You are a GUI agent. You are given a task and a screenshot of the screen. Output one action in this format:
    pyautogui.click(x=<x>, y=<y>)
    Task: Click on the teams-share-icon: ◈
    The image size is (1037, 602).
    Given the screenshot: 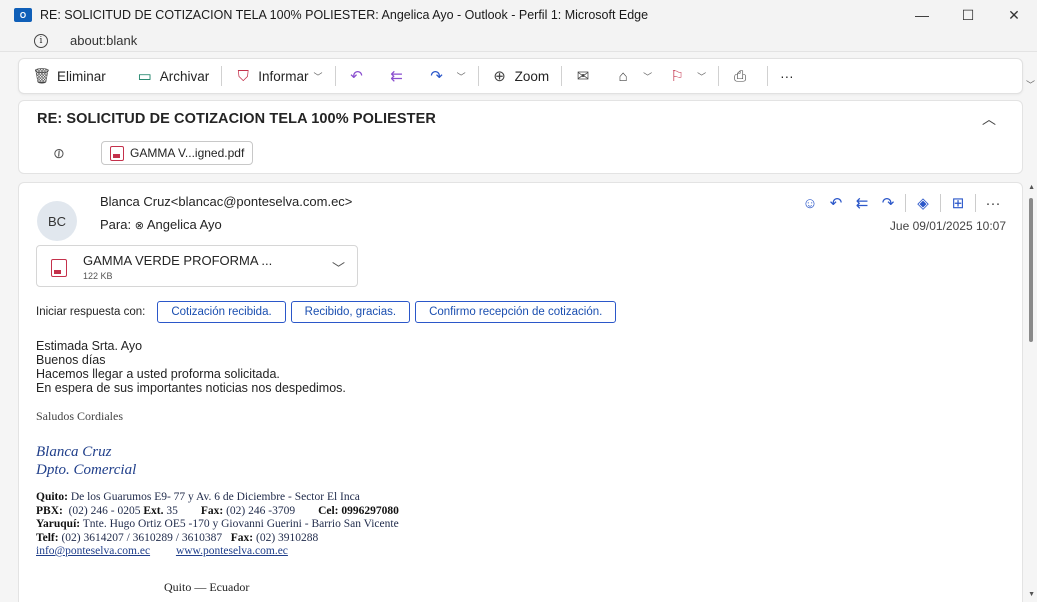 What is the action you would take?
    pyautogui.click(x=923, y=203)
    